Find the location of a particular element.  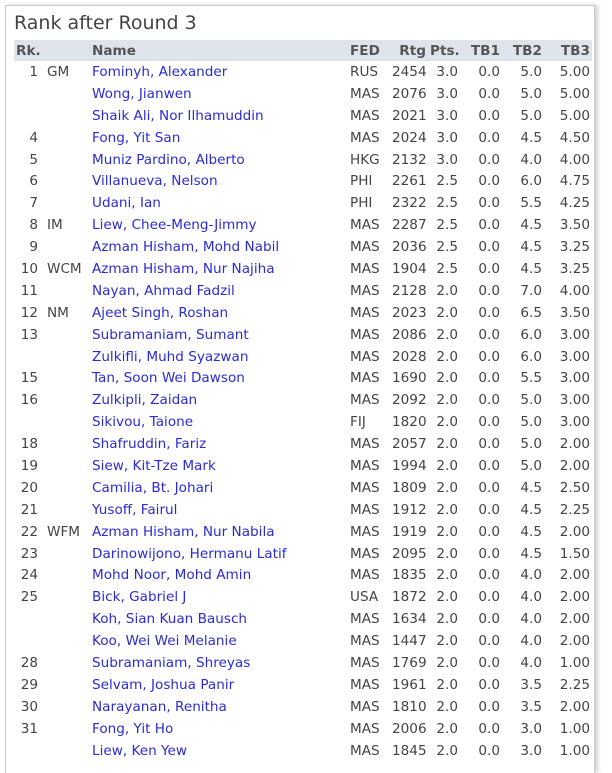

player-name-link: Liew, Chee-Meng-Jimmy is located at coordinates (219, 225).